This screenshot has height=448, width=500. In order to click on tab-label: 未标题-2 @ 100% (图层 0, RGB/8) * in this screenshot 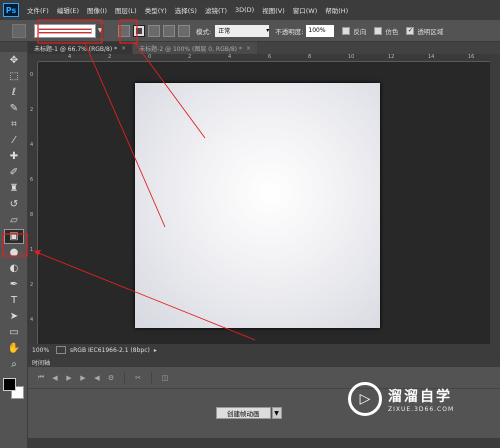, I will do `click(190, 49)`.